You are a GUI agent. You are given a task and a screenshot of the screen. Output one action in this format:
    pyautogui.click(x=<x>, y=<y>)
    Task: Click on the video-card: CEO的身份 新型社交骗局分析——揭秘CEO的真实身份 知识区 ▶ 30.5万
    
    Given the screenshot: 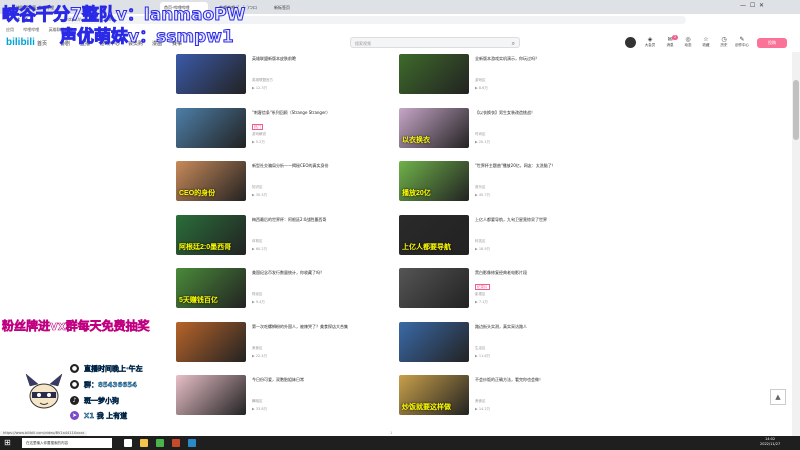 What is the action you would take?
    pyautogui.click(x=276, y=185)
    